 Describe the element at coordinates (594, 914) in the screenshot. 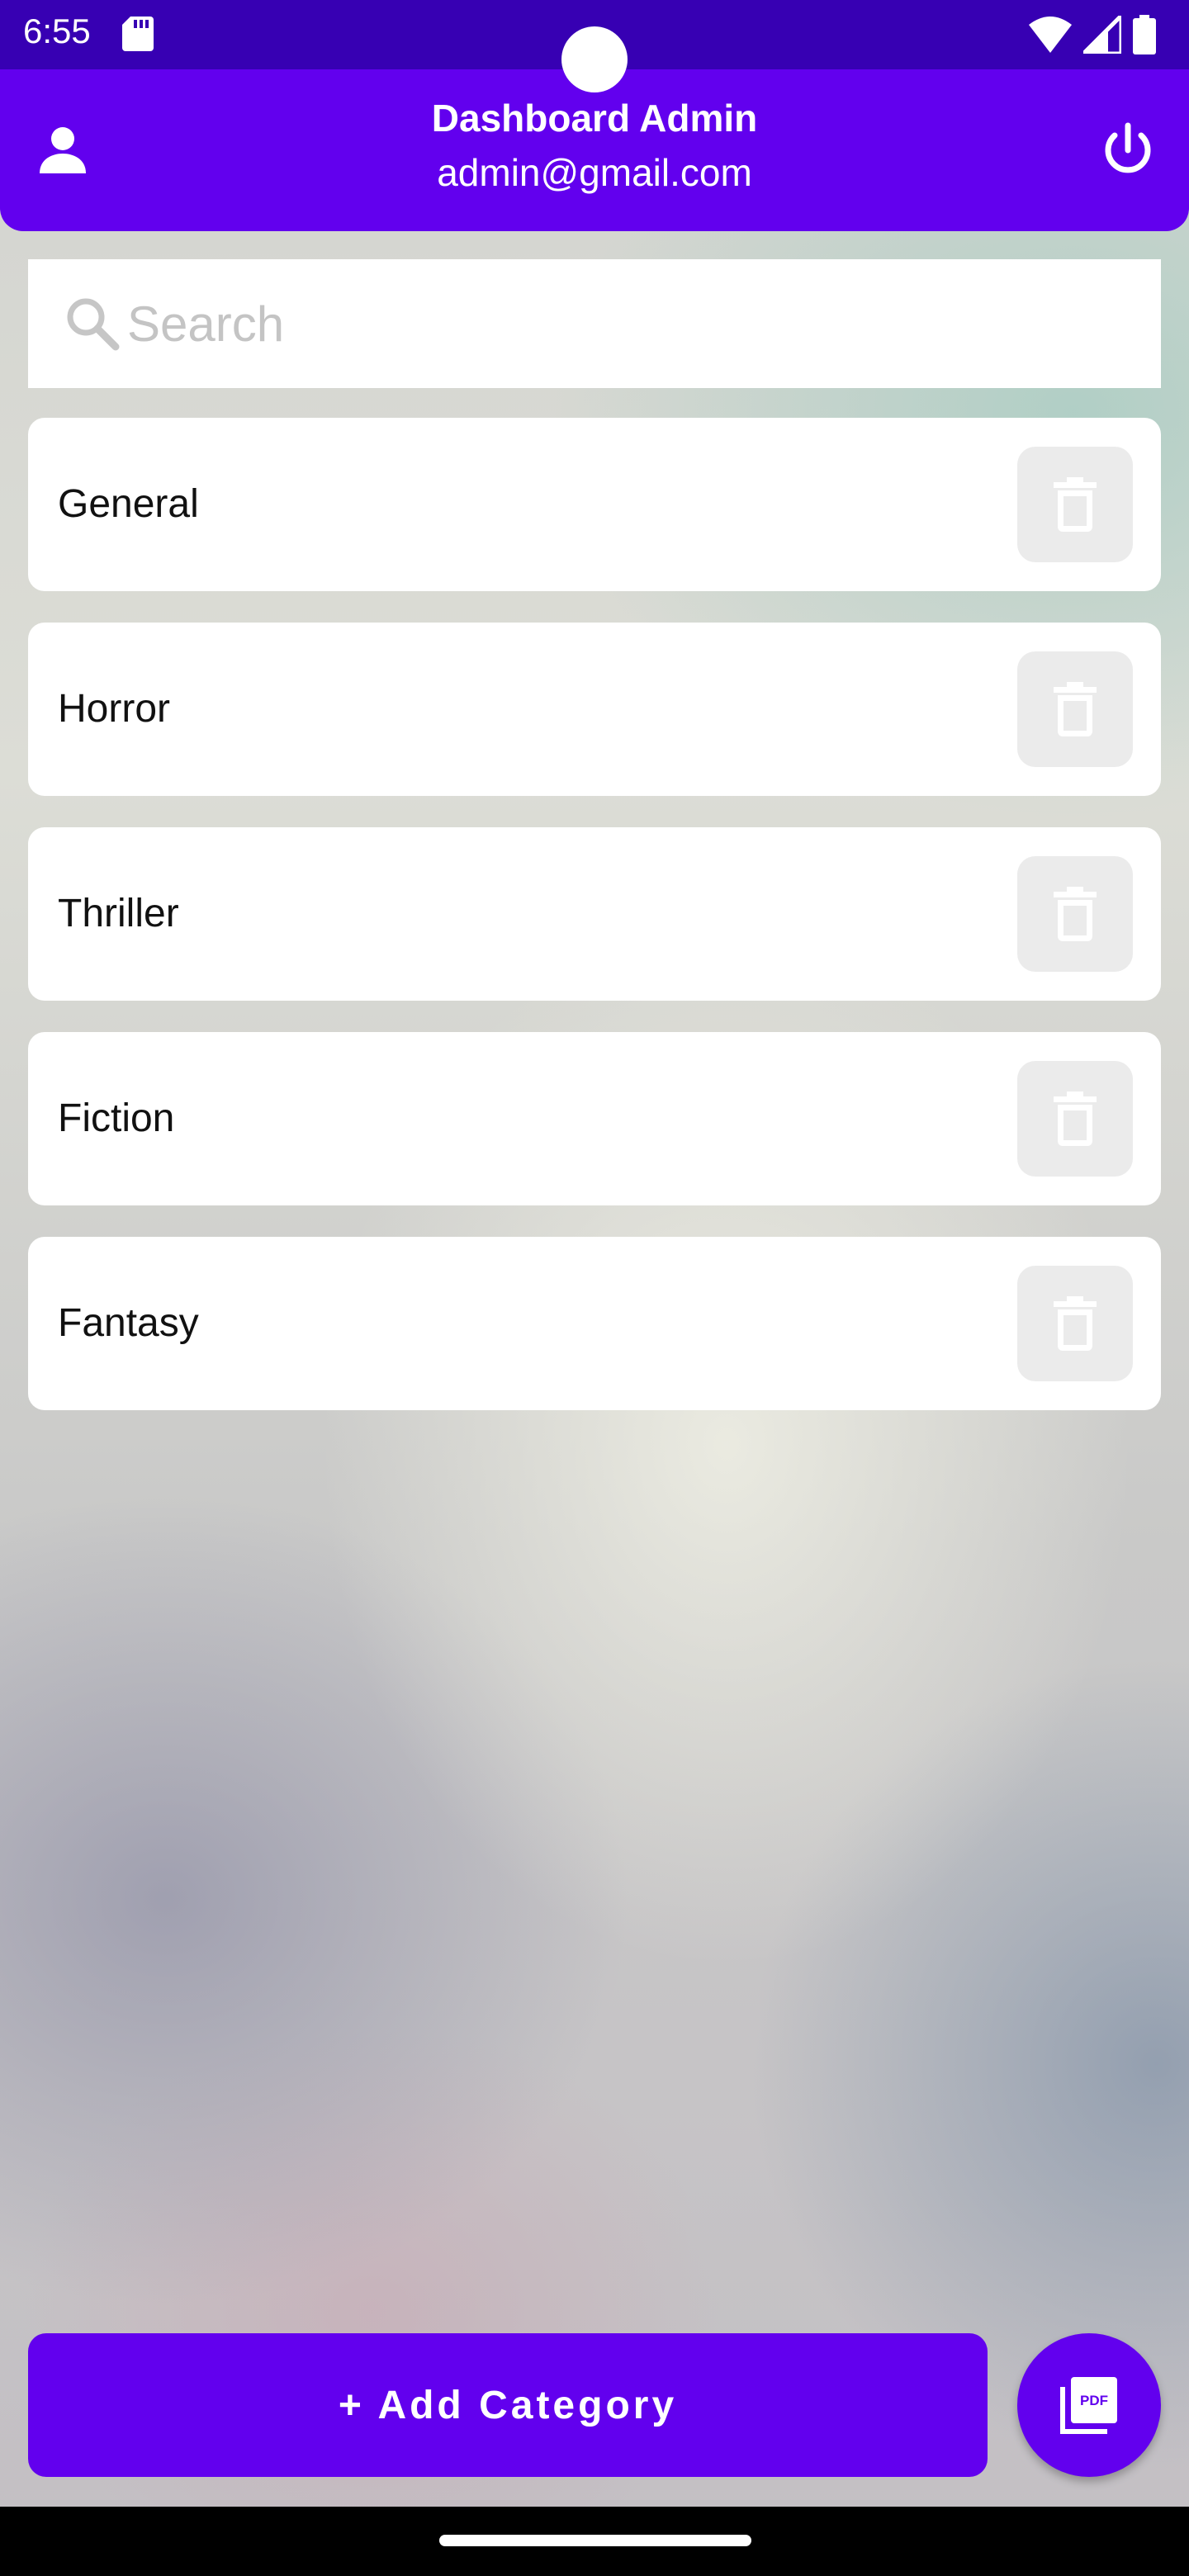

I see `category-item-thriller: Thriller` at that location.